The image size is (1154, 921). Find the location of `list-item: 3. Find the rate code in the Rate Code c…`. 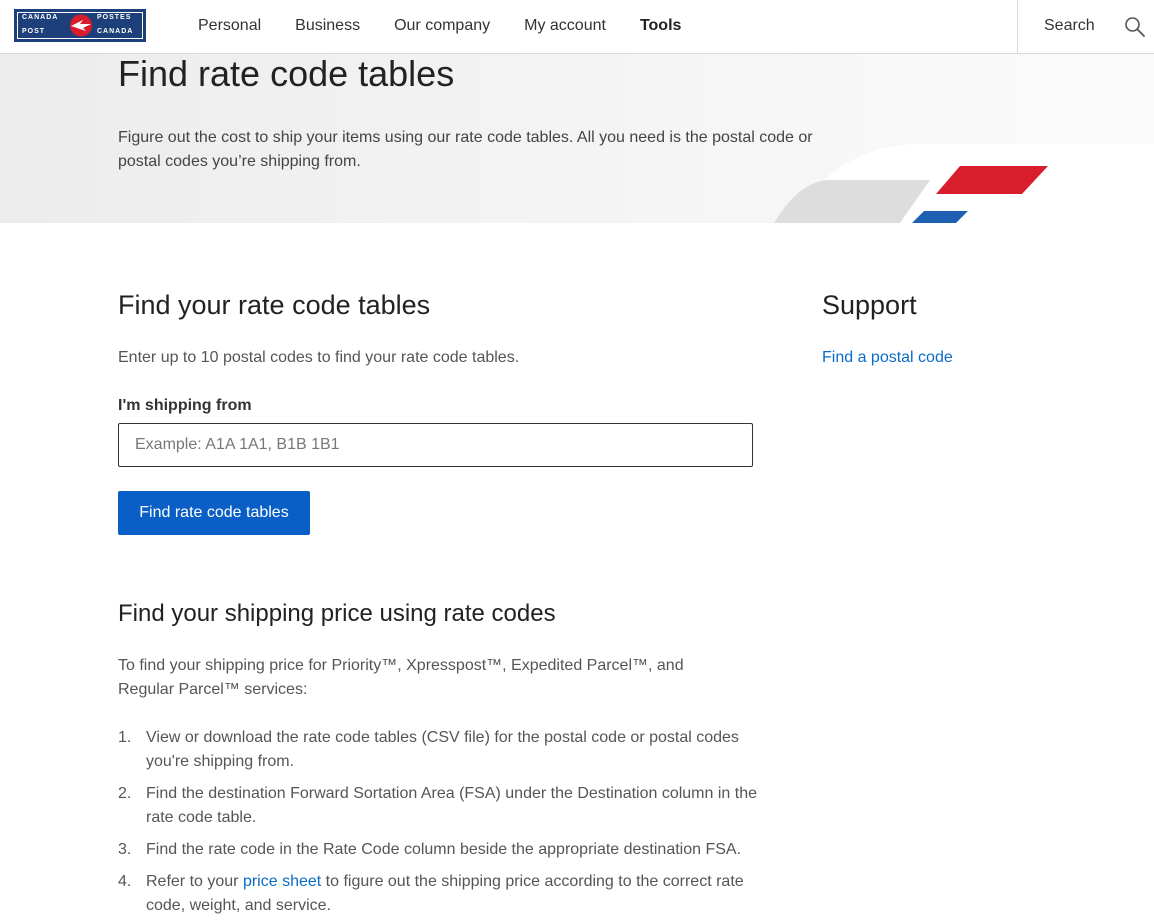

list-item: 3. Find the rate code in the Rate Code c… is located at coordinates (443, 850).